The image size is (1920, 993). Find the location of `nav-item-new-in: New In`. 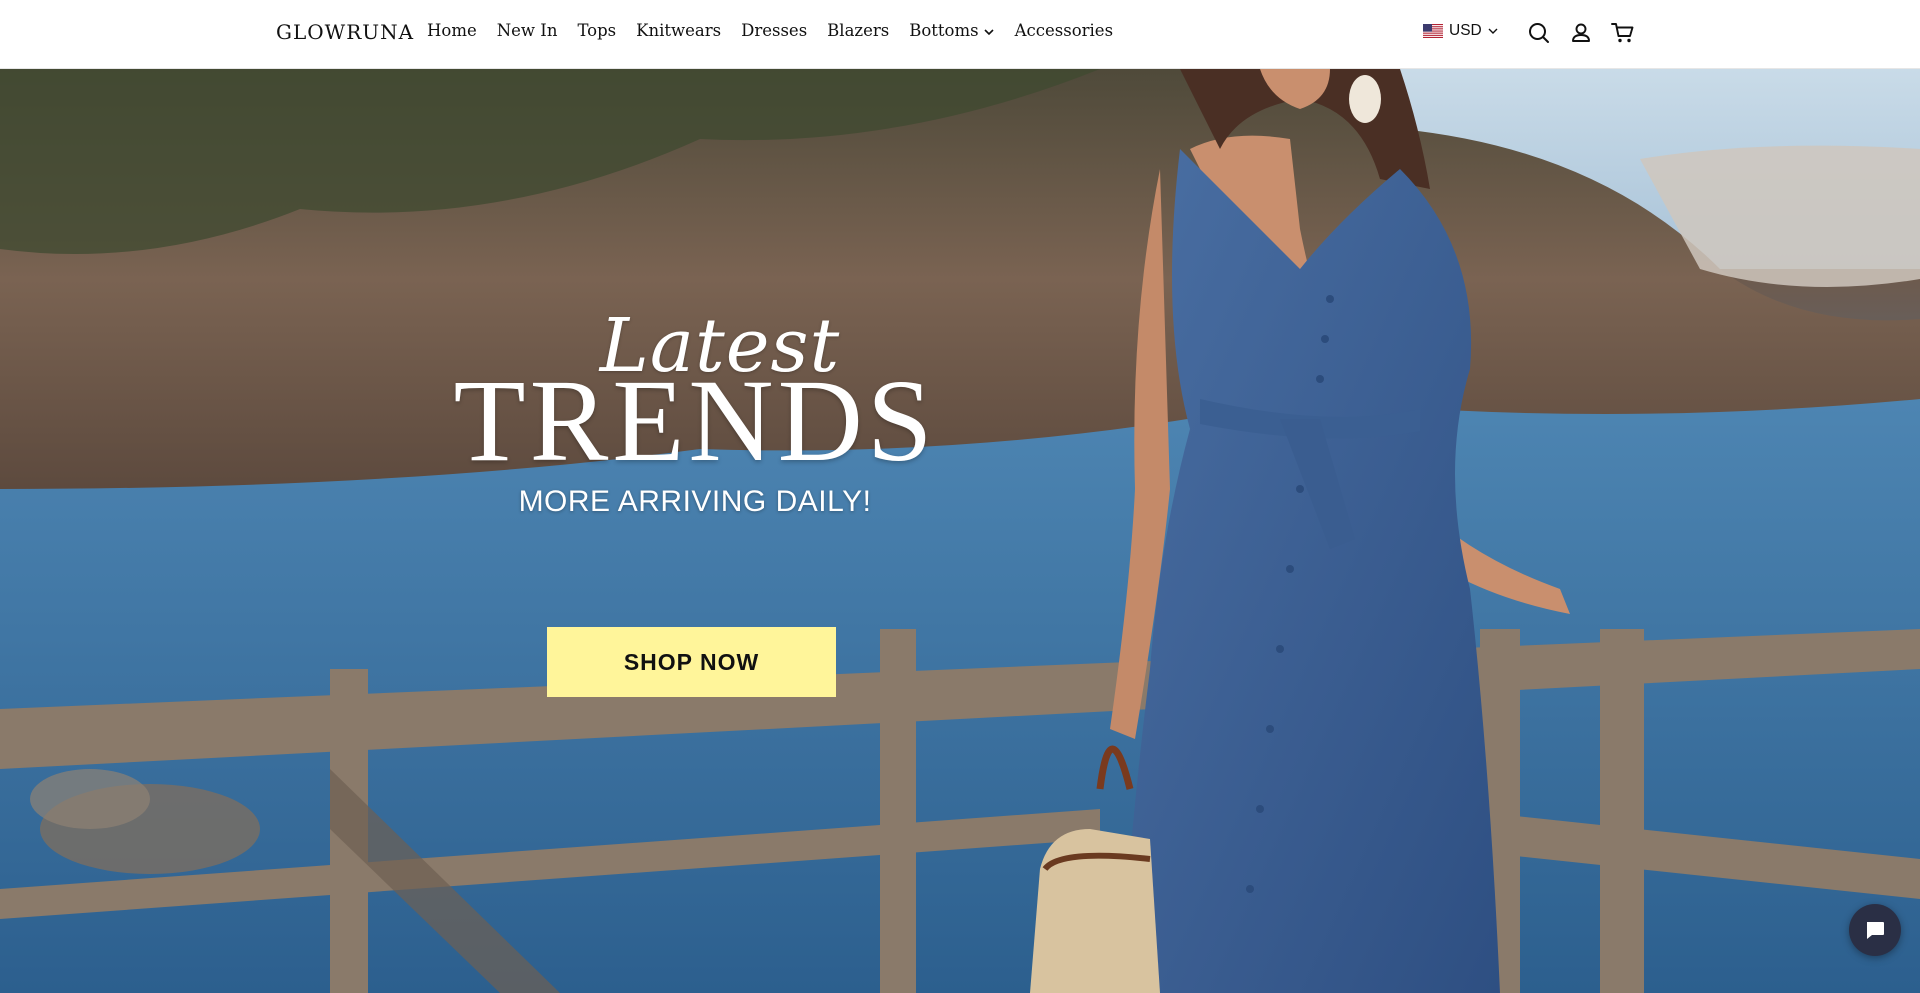

nav-item-new-in: New In is located at coordinates (527, 30).